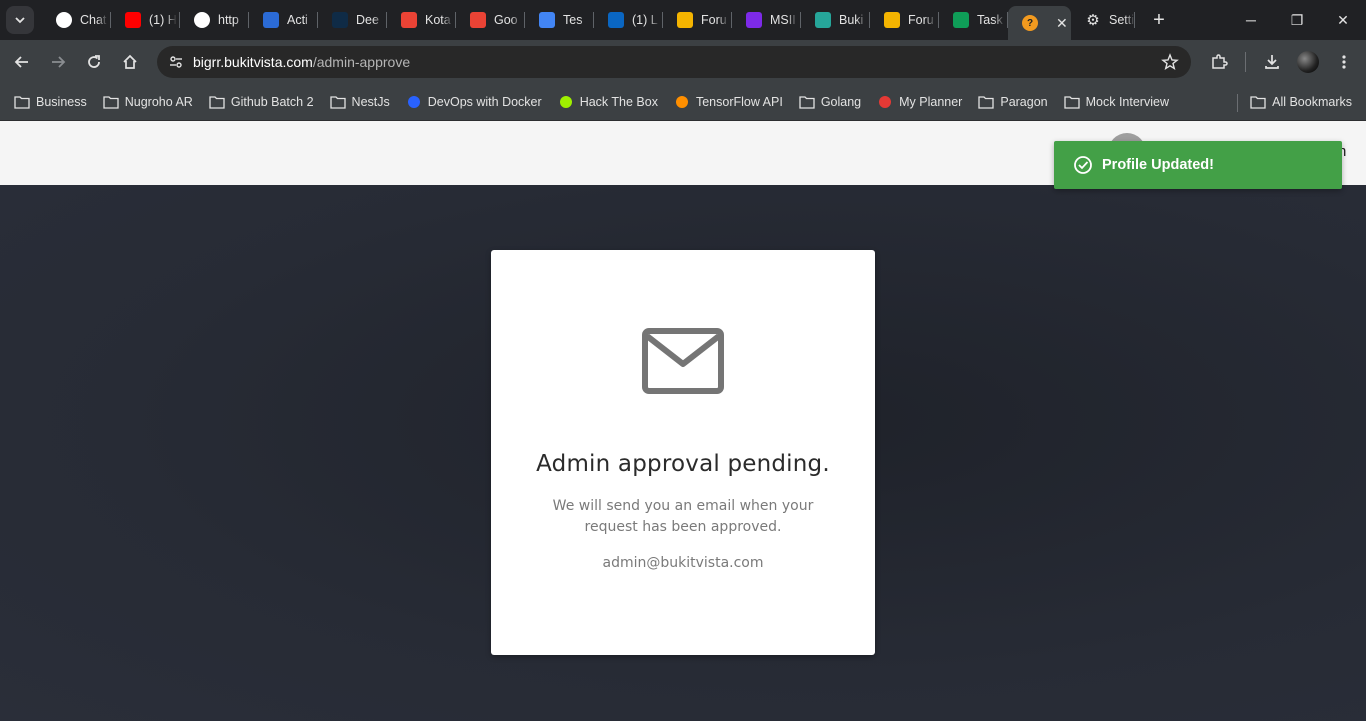  Describe the element at coordinates (1343, 20) in the screenshot. I see `close-window-button: ✕` at that location.